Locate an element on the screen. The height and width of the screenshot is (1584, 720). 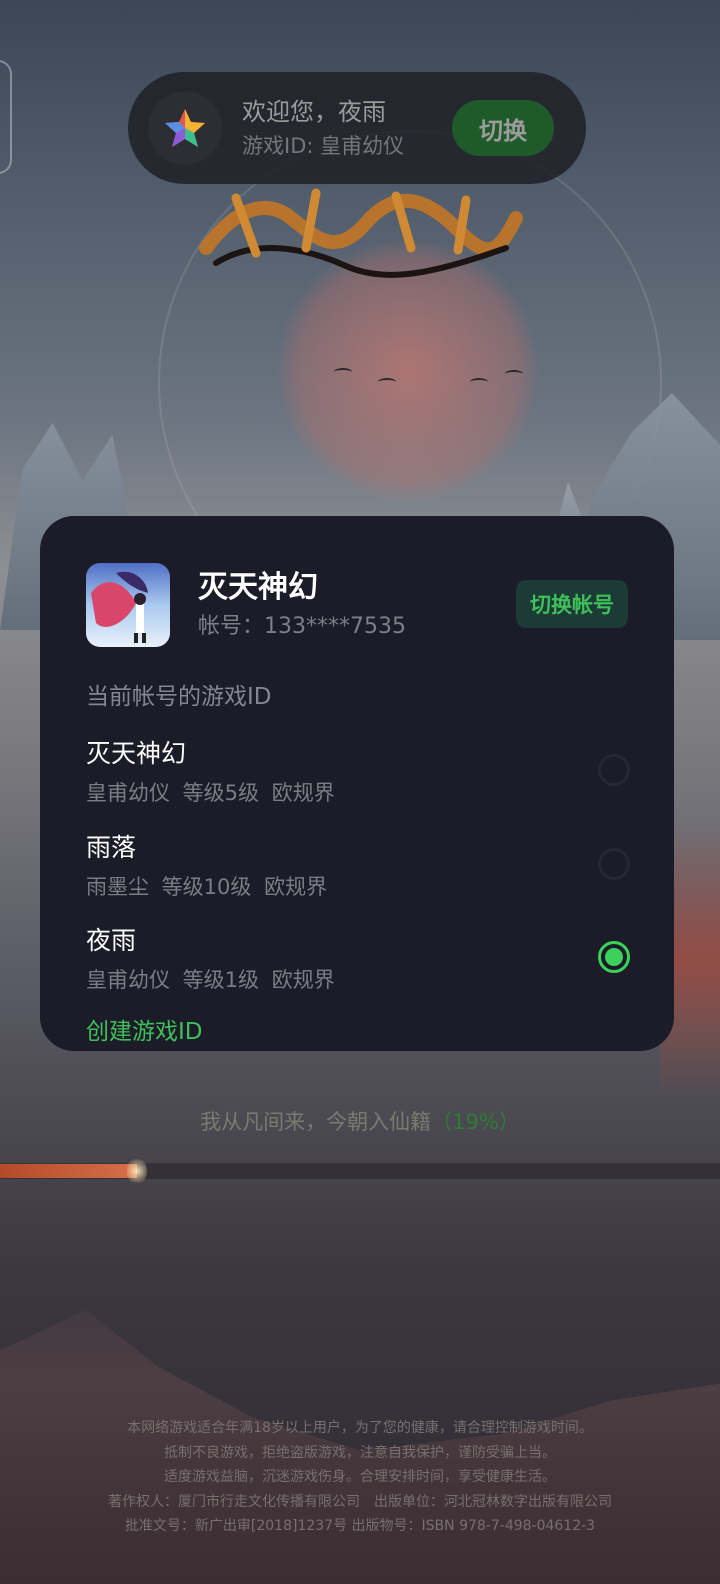
game-logo-calligraphy is located at coordinates (361, 233).